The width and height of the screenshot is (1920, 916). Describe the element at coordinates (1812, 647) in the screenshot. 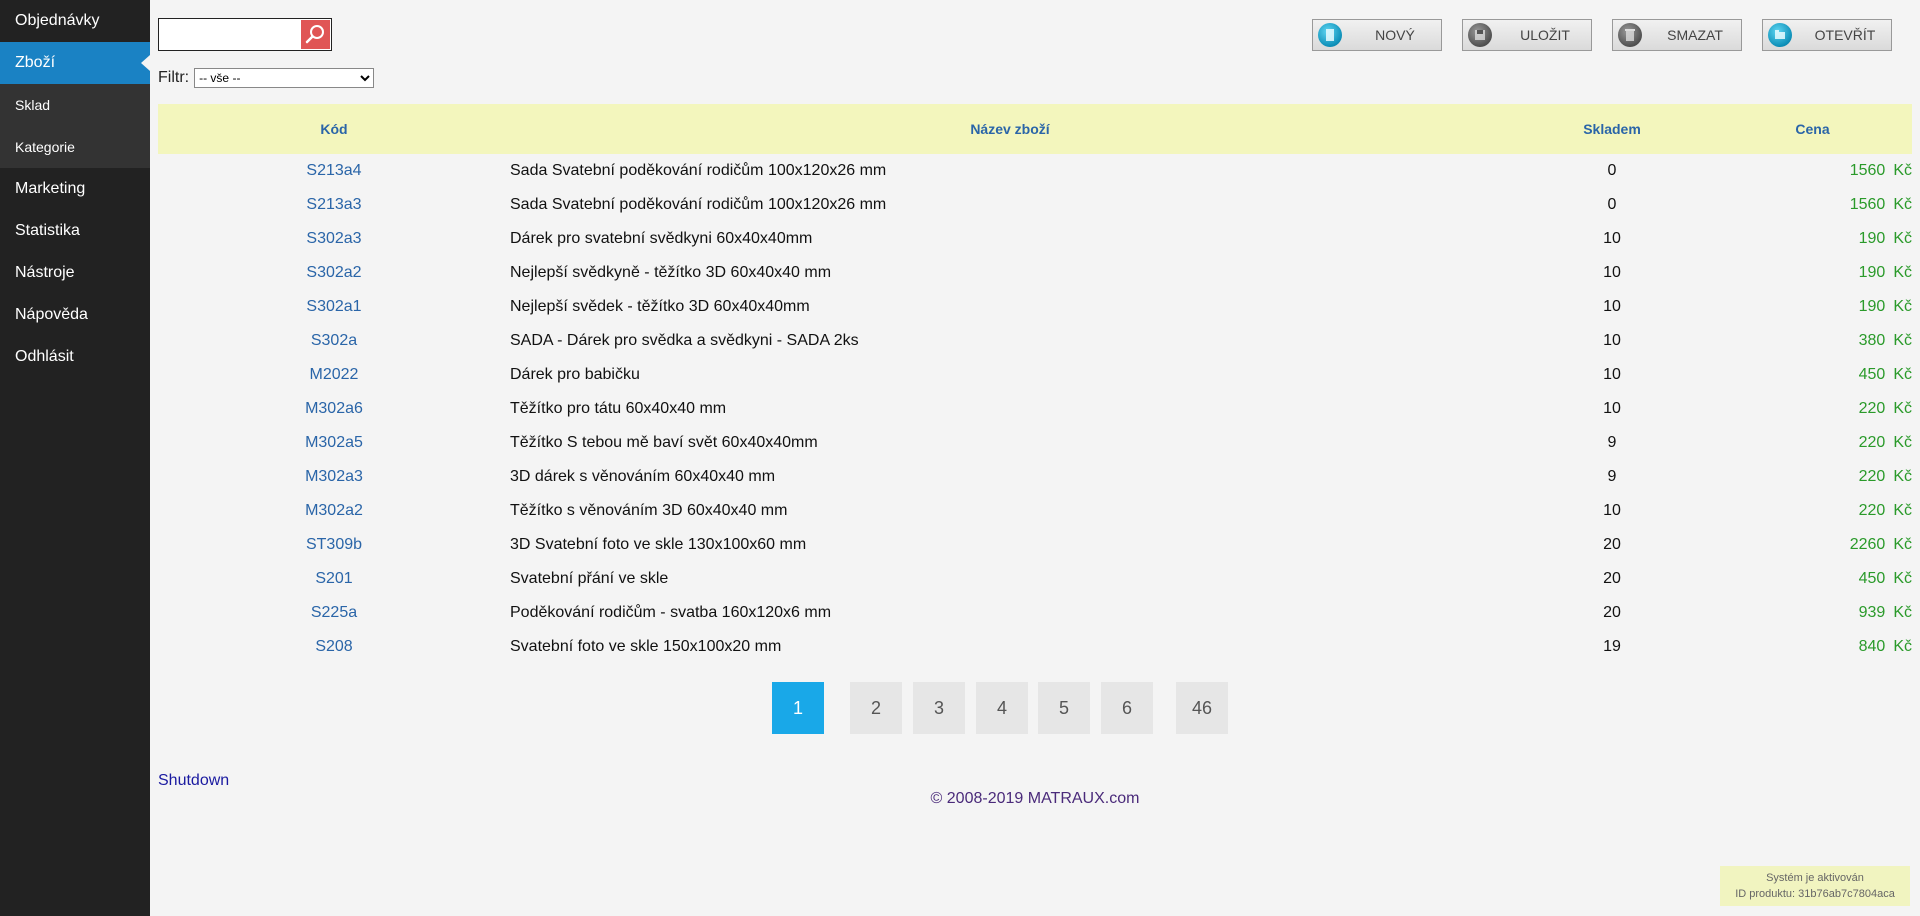

I see `price-cell: 840 Kč` at that location.